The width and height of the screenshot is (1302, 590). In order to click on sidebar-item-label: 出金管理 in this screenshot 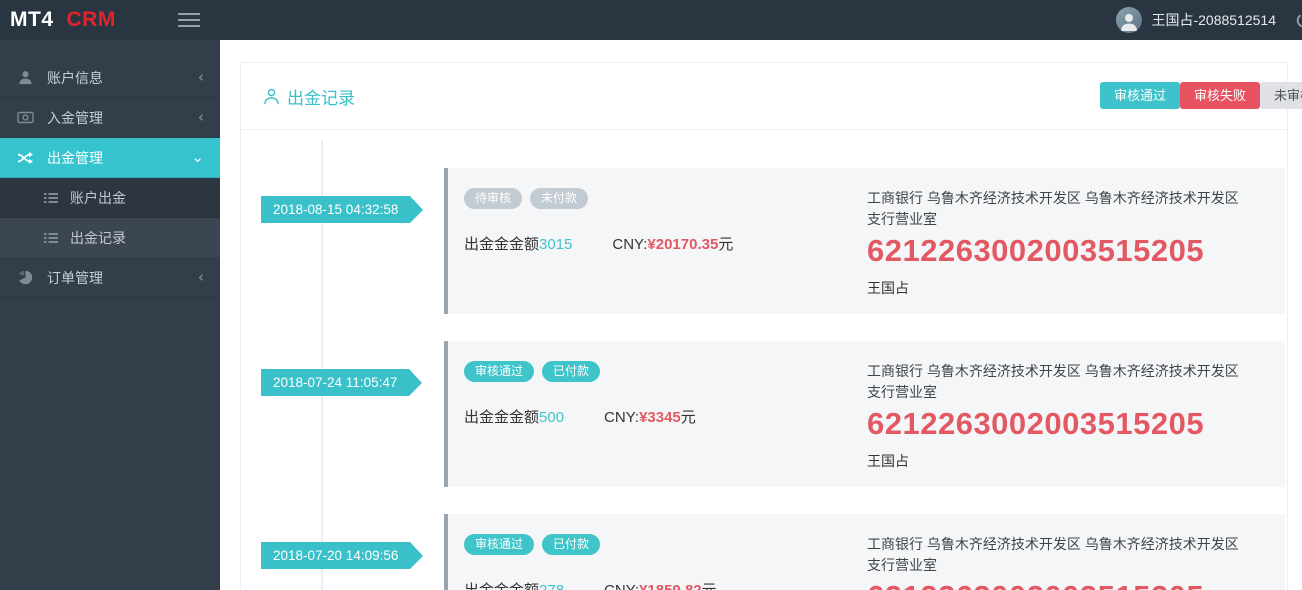, I will do `click(75, 157)`.